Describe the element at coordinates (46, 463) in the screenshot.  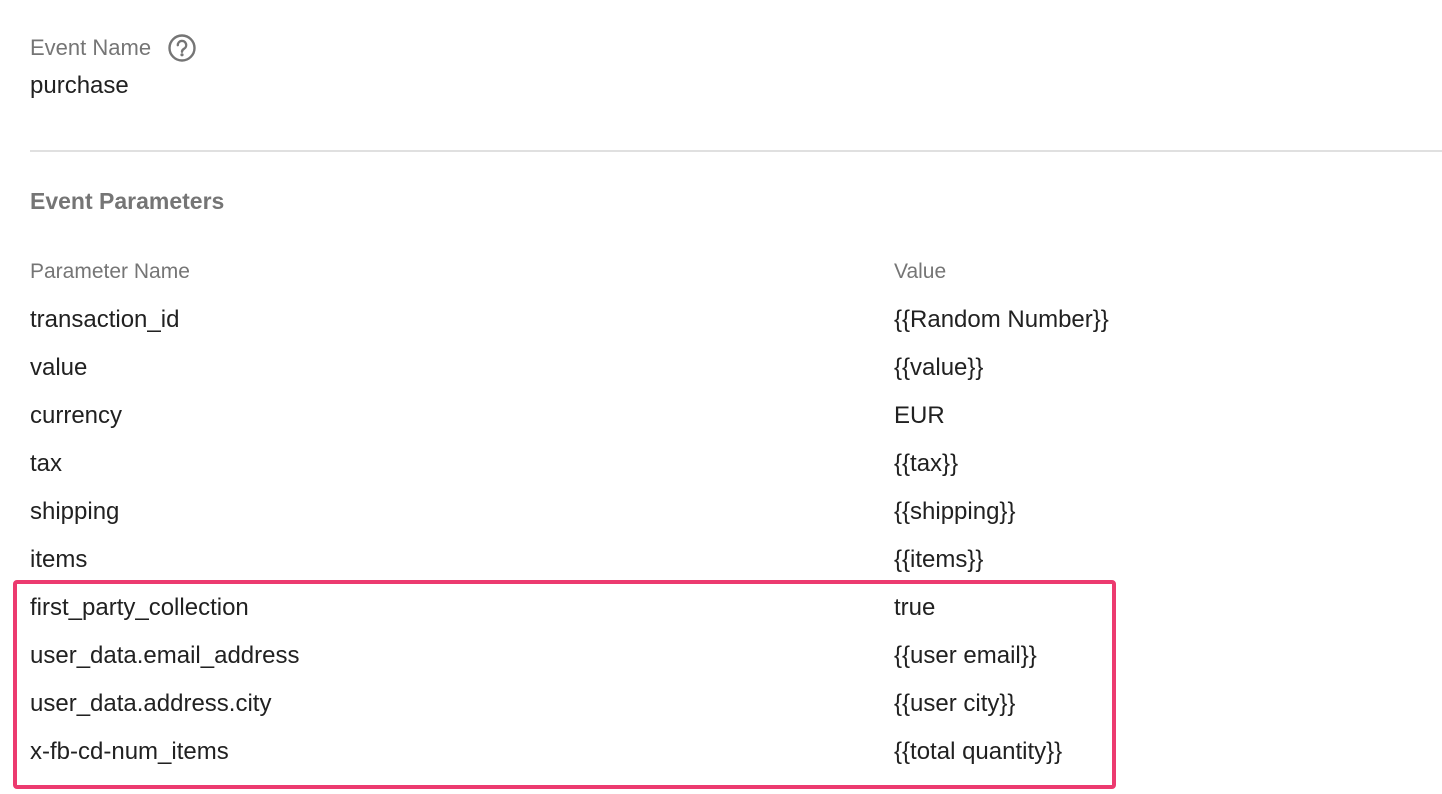
I see `parameter-name: tax` at that location.